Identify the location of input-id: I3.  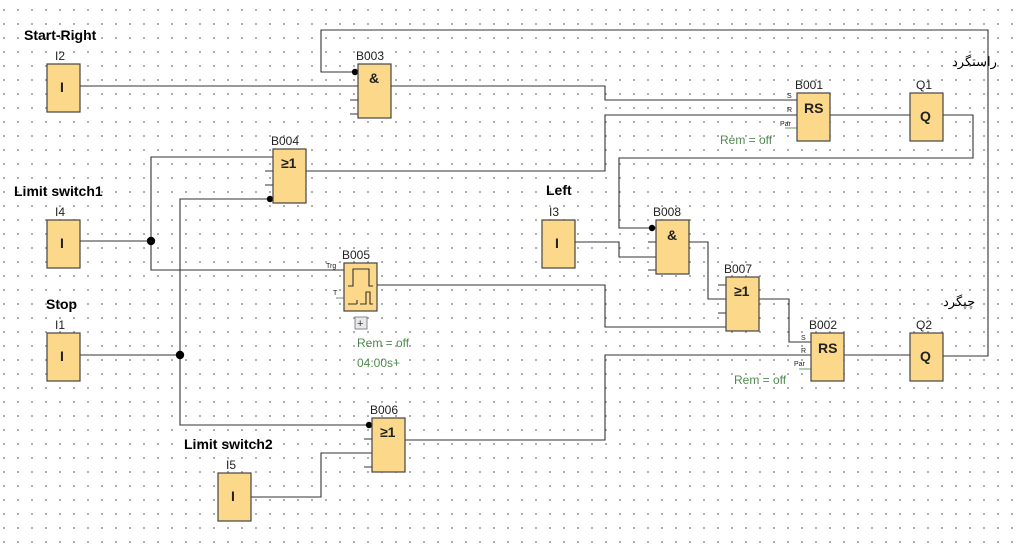
(554, 212).